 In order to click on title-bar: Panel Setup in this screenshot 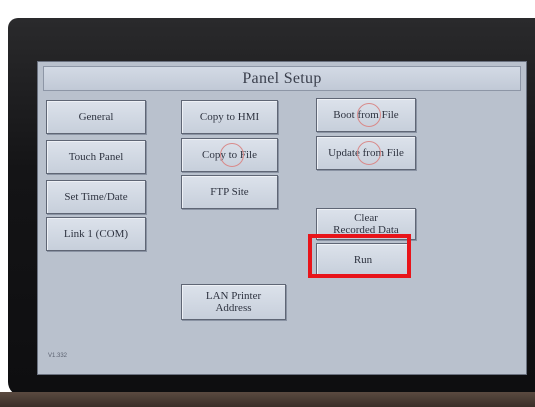, I will do `click(282, 78)`.